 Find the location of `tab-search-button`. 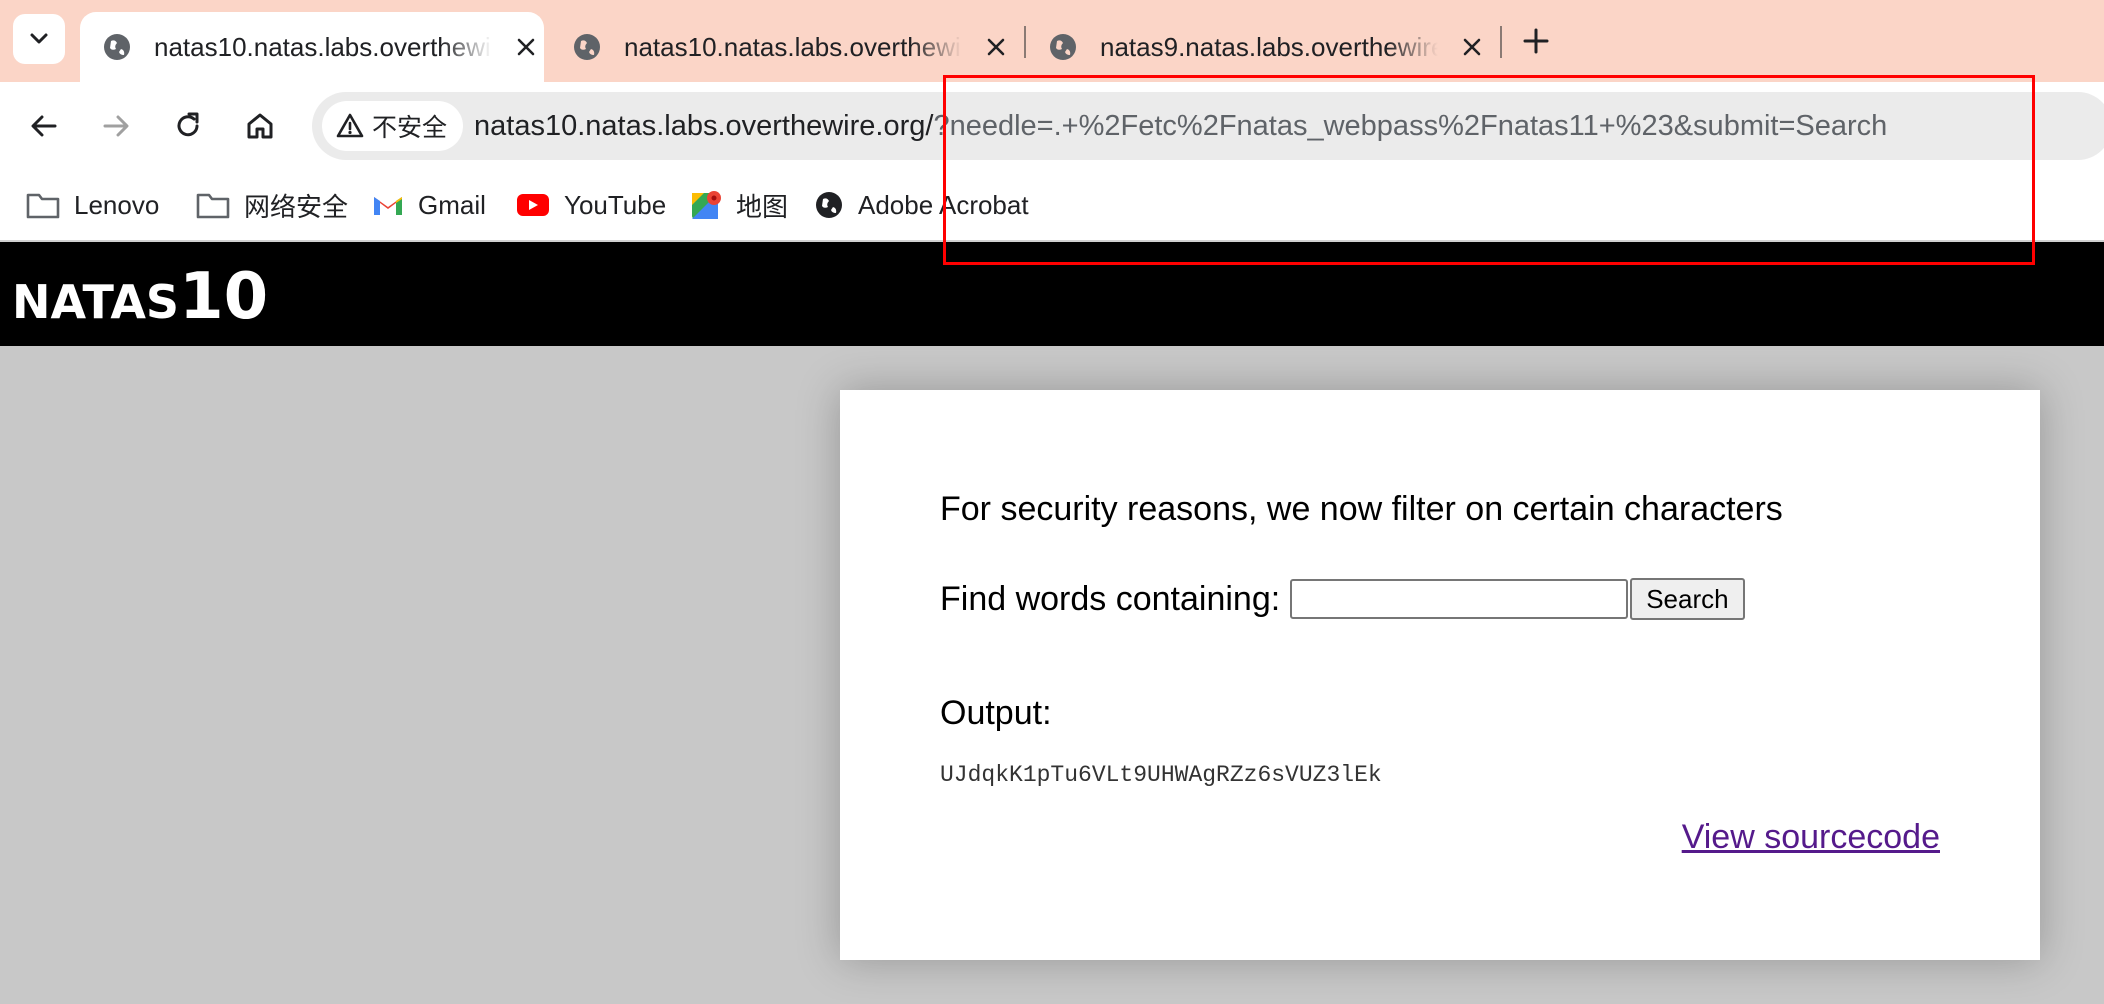

tab-search-button is located at coordinates (39, 39).